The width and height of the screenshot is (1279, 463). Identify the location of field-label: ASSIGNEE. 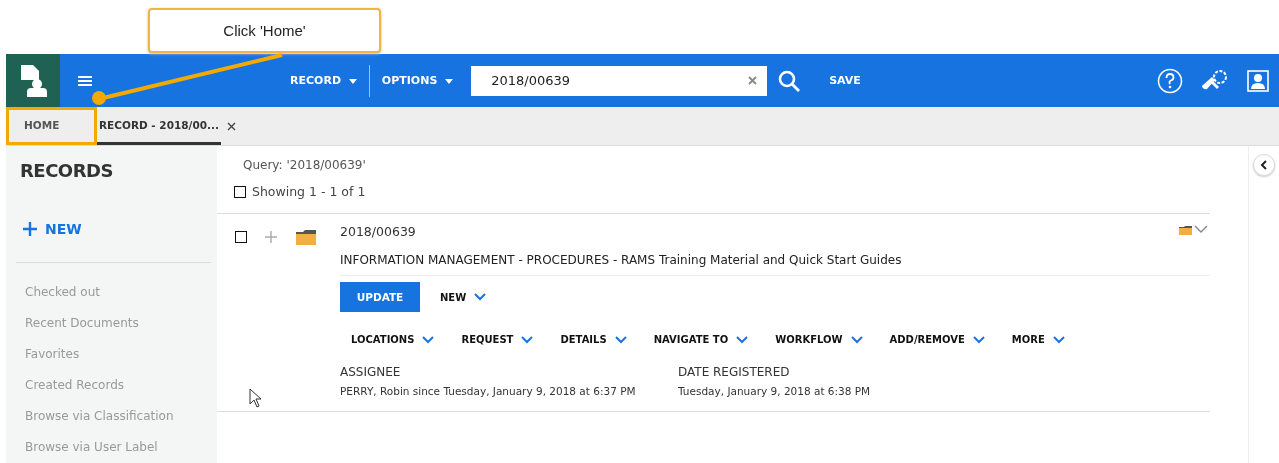
(371, 372).